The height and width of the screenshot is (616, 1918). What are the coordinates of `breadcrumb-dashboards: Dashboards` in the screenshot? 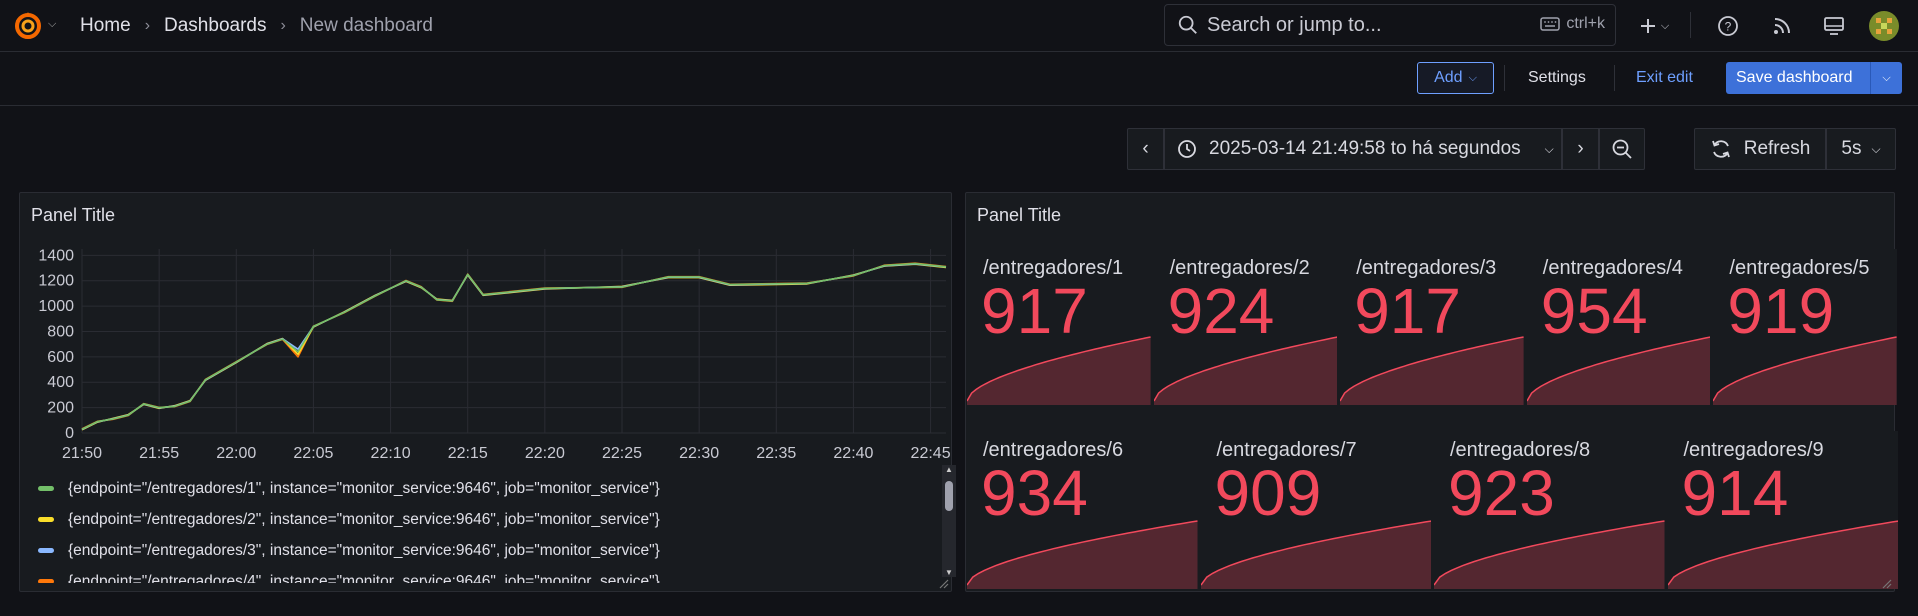 It's located at (215, 26).